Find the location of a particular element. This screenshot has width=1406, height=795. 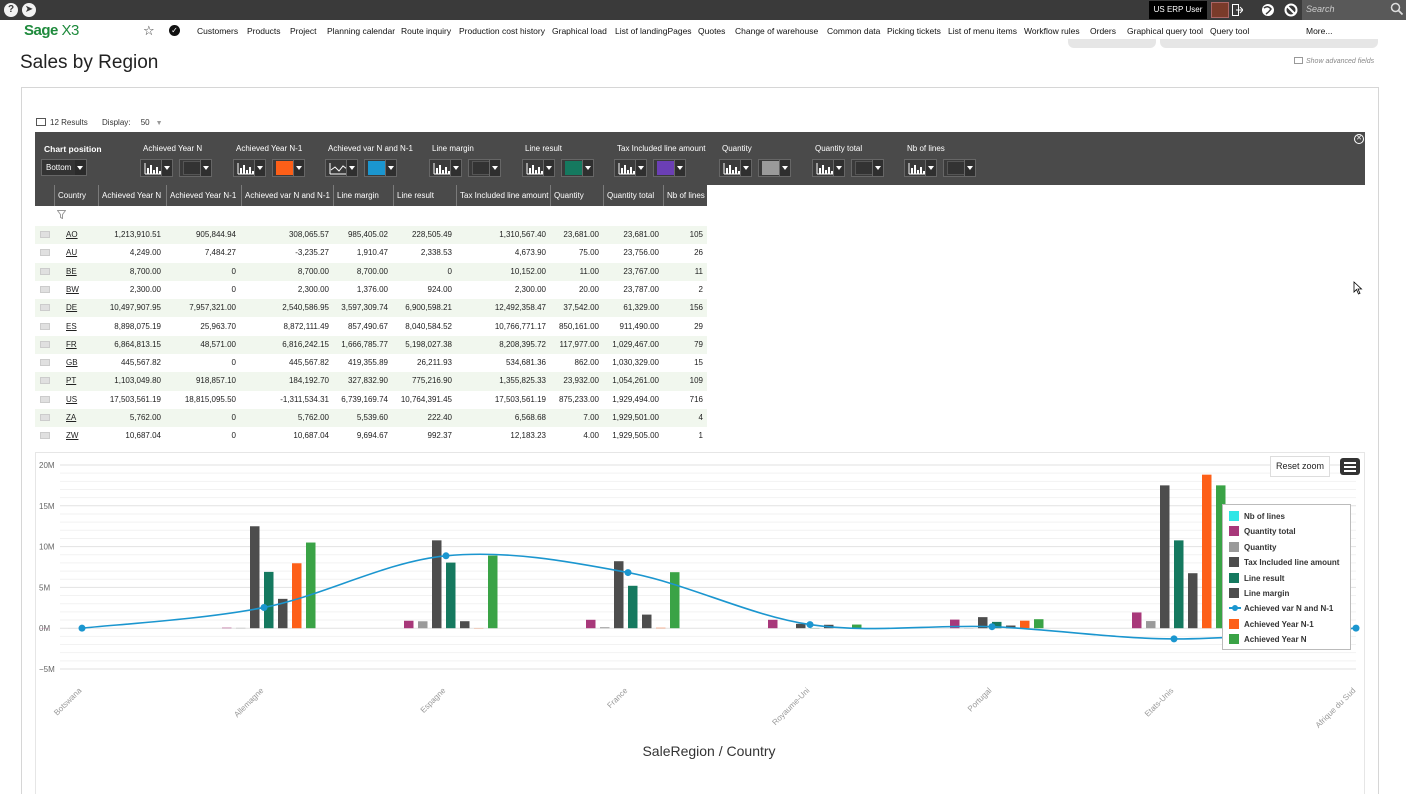

show-advanced-fields-link: Show advanced fields is located at coordinates (1334, 61).